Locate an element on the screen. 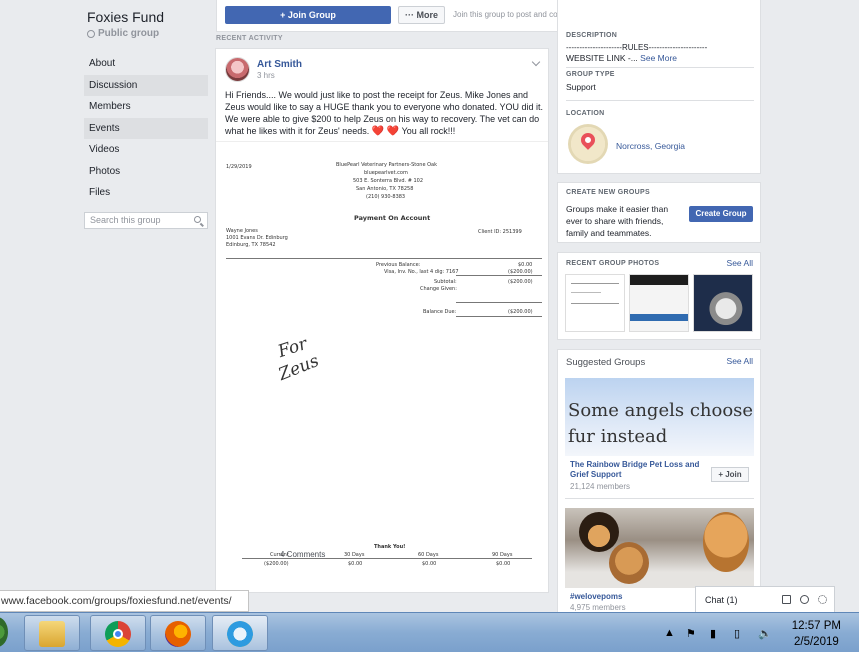  search-icon is located at coordinates (197, 219).